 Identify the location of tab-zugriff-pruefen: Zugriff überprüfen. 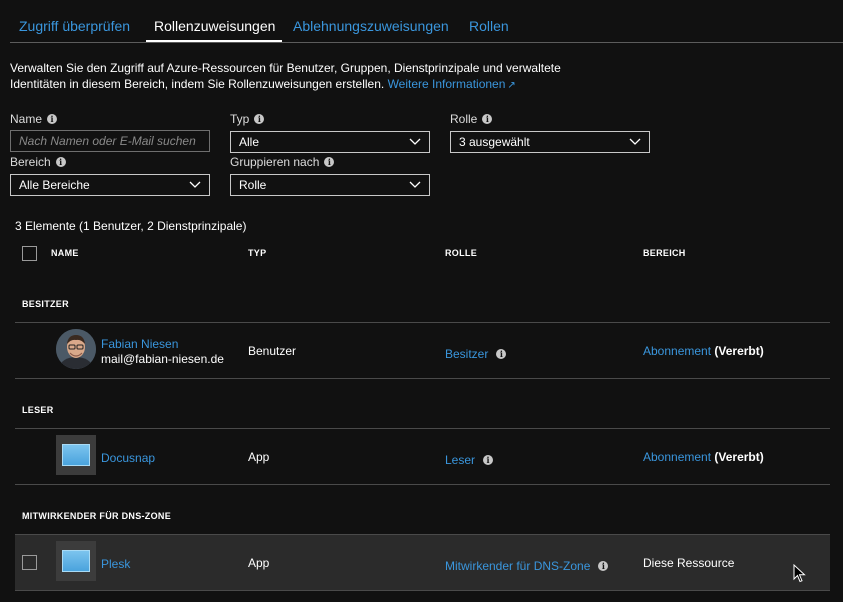
(74, 26).